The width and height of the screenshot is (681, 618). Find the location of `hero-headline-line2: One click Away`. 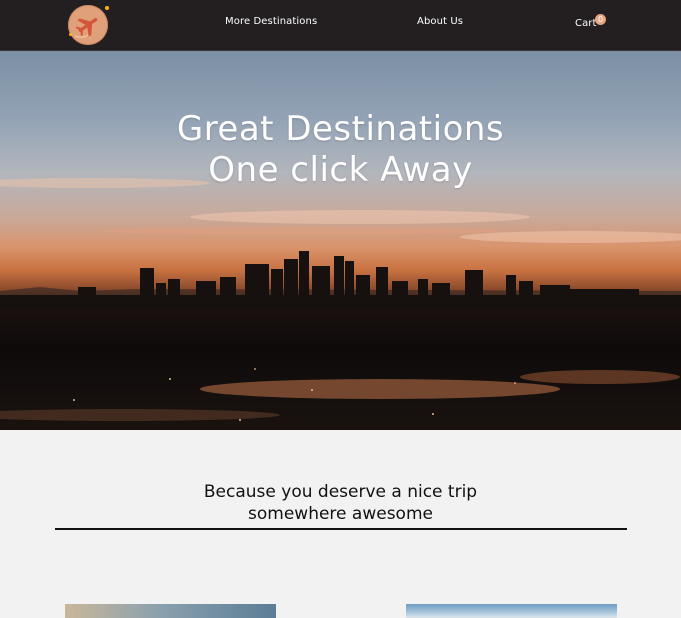

hero-headline-line2: One click Away is located at coordinates (340, 170).